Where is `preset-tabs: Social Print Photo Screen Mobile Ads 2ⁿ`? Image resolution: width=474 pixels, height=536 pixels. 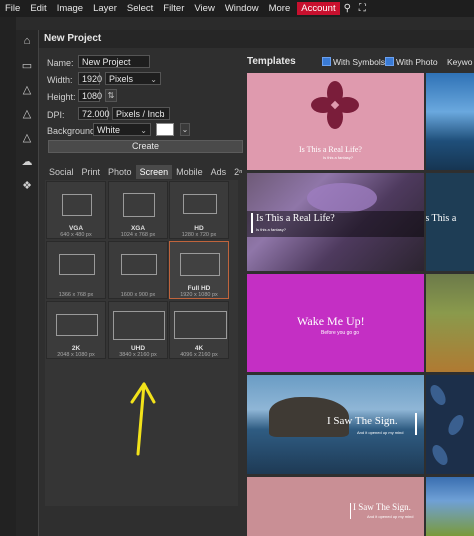
preset-tabs: Social Print Photo Screen Mobile Ads 2ⁿ is located at coordinates (144, 172).